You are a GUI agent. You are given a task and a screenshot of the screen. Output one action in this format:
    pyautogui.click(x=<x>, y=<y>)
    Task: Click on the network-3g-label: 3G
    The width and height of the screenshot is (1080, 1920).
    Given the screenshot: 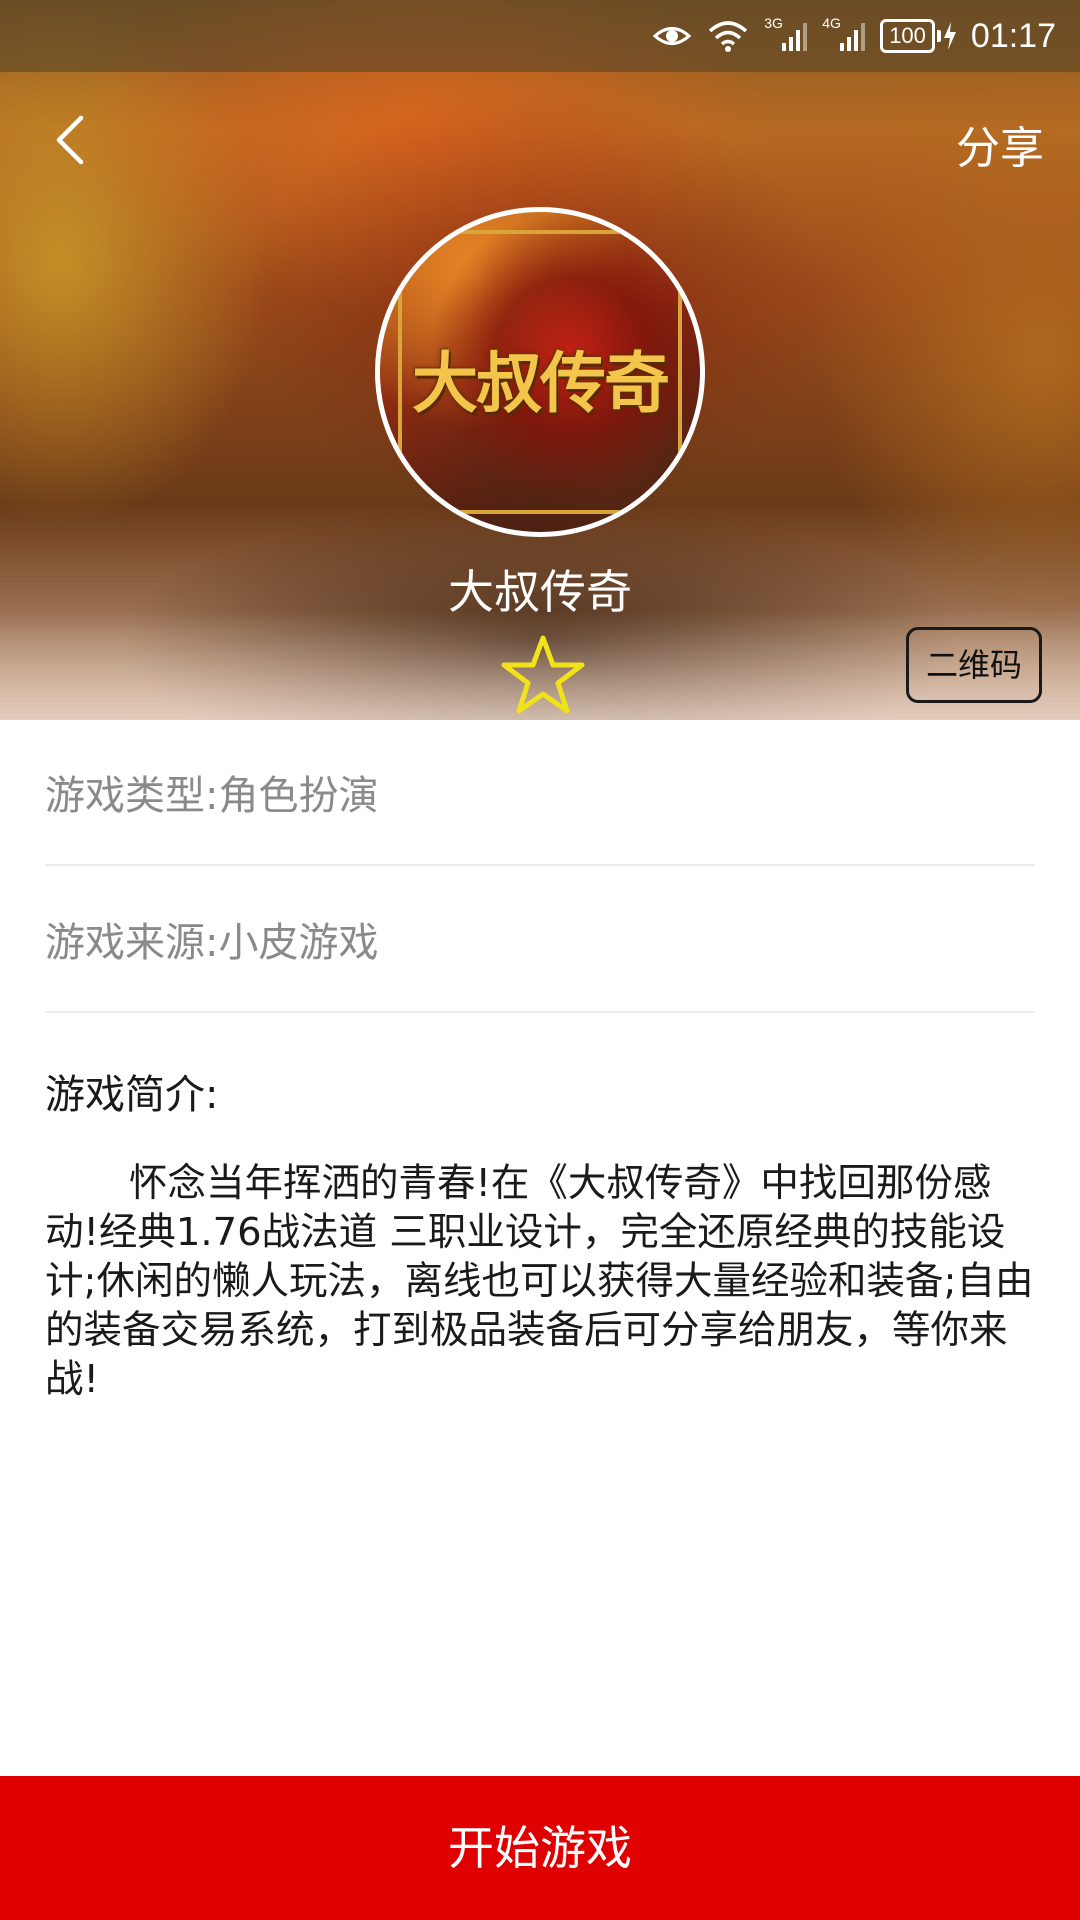 What is the action you would take?
    pyautogui.click(x=773, y=23)
    